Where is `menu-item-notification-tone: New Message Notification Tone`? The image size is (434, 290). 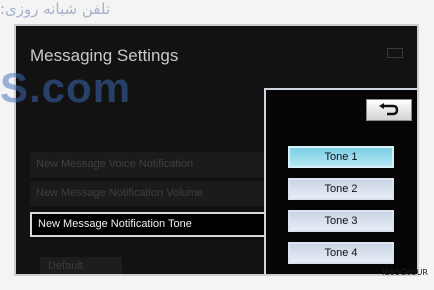
menu-item-notification-tone: New Message Notification Tone is located at coordinates (149, 224).